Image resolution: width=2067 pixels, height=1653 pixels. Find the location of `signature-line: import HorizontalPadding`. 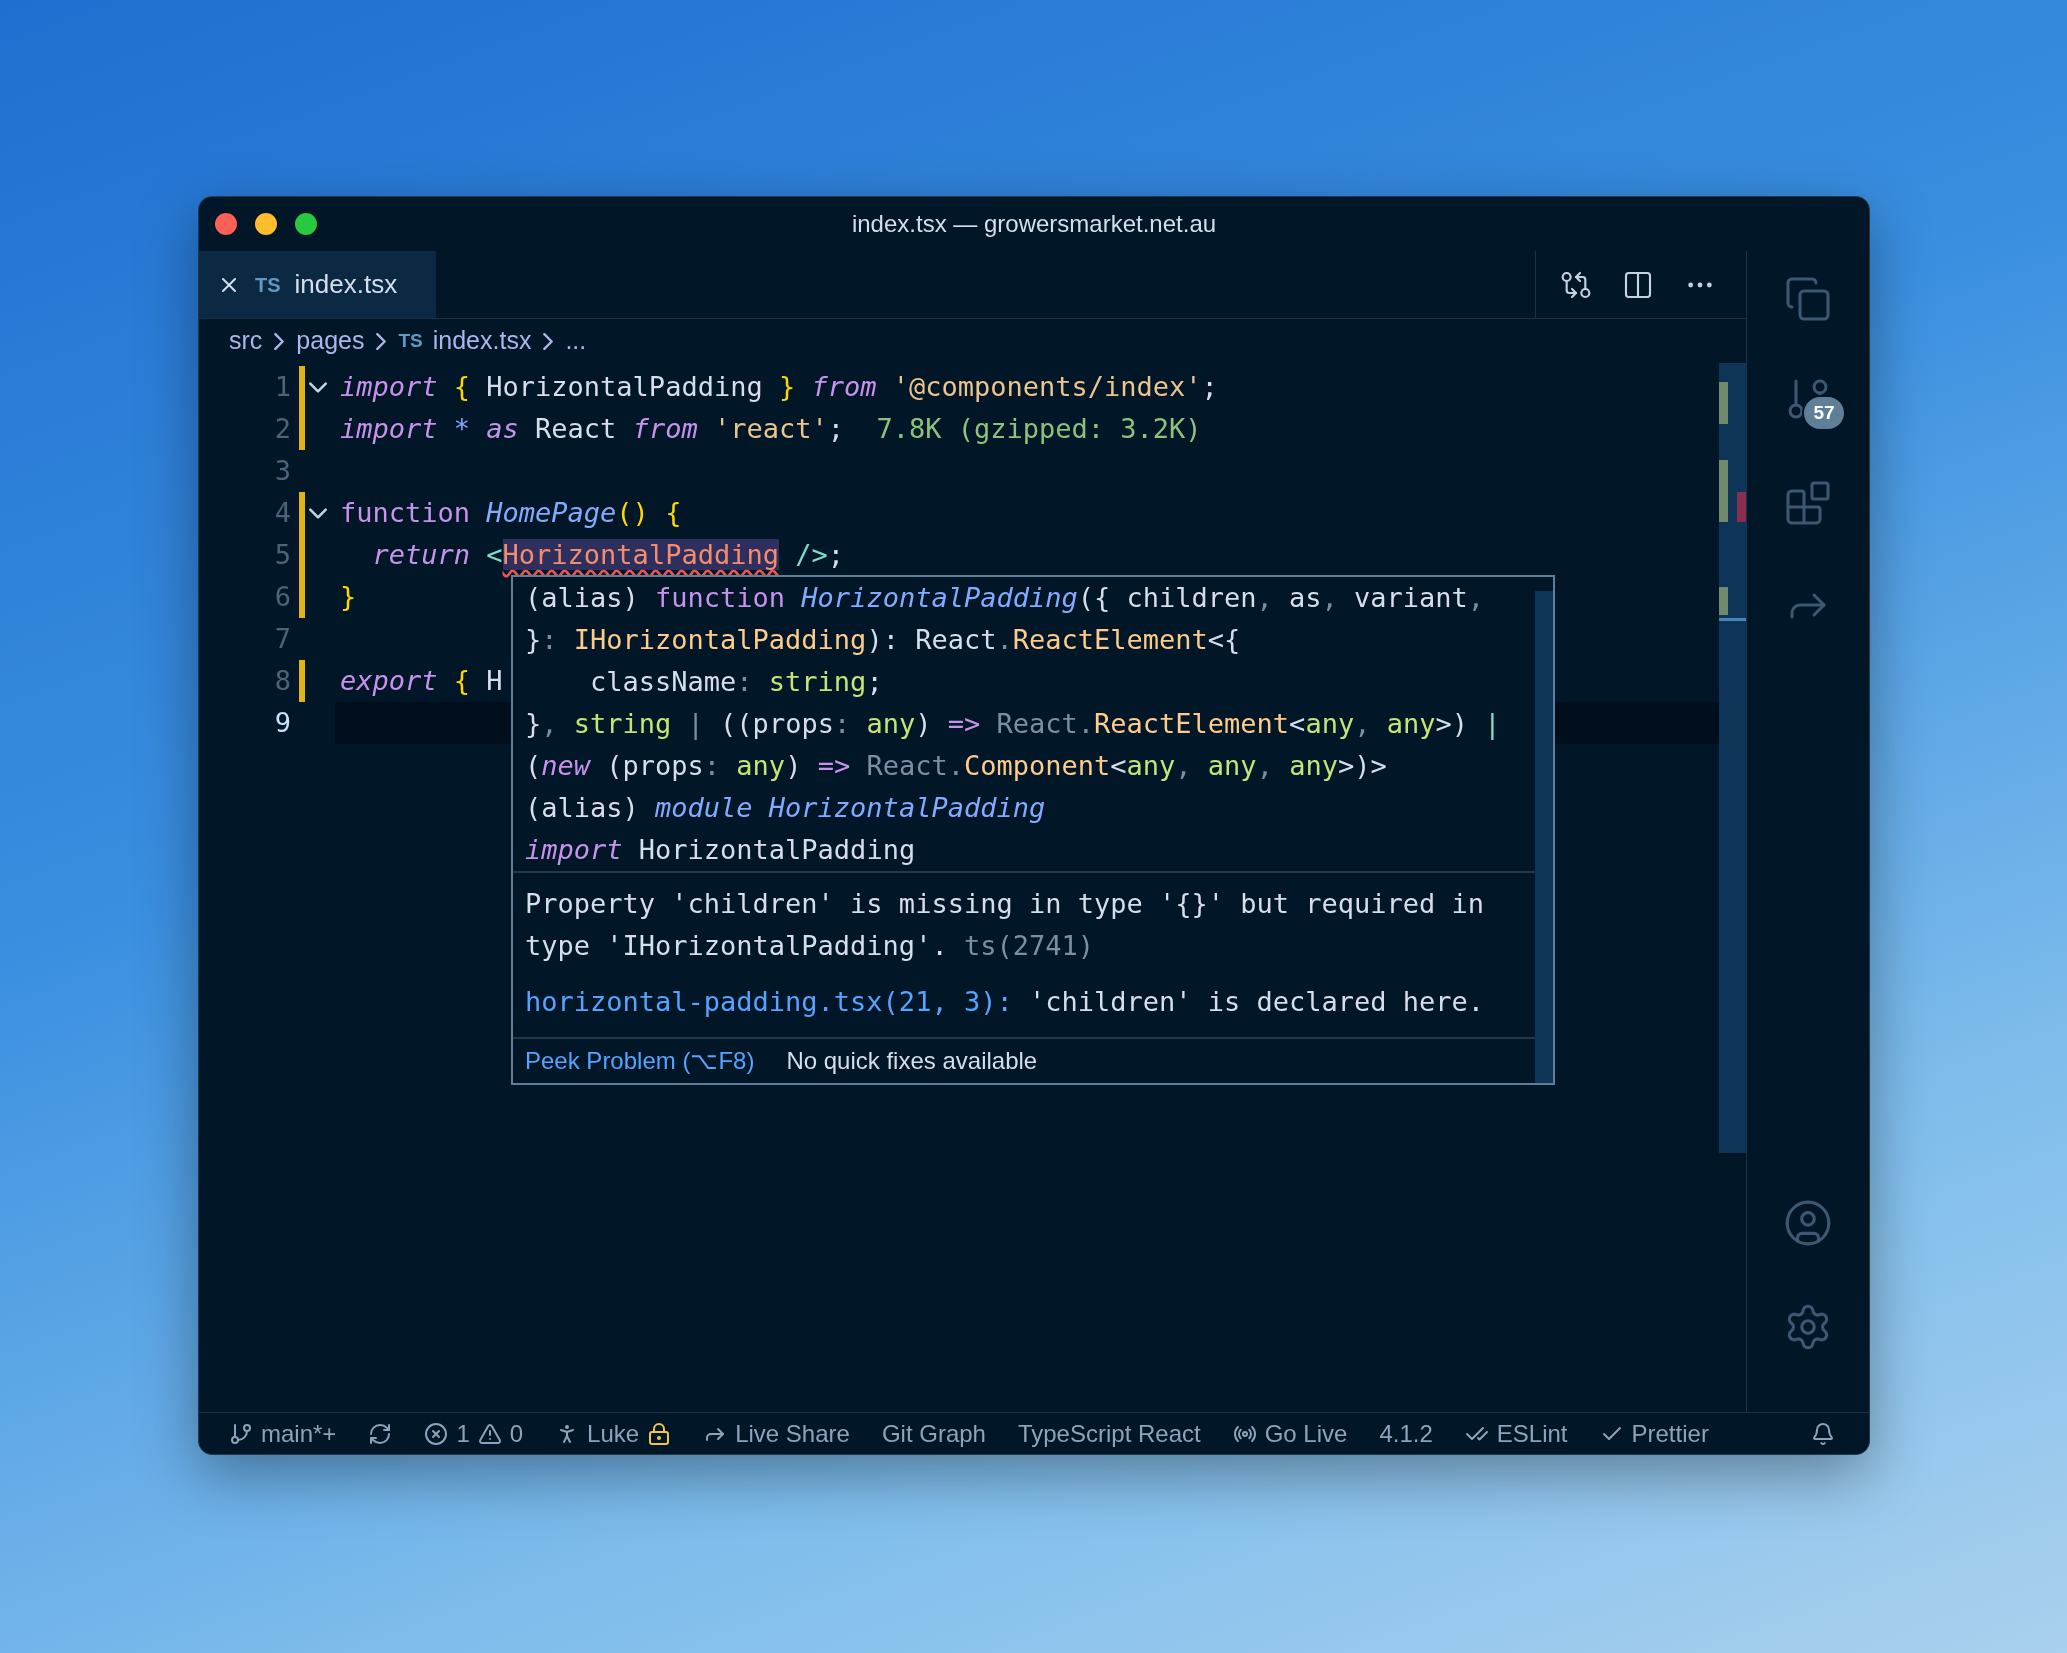

signature-line: import HorizontalPadding is located at coordinates (720, 849).